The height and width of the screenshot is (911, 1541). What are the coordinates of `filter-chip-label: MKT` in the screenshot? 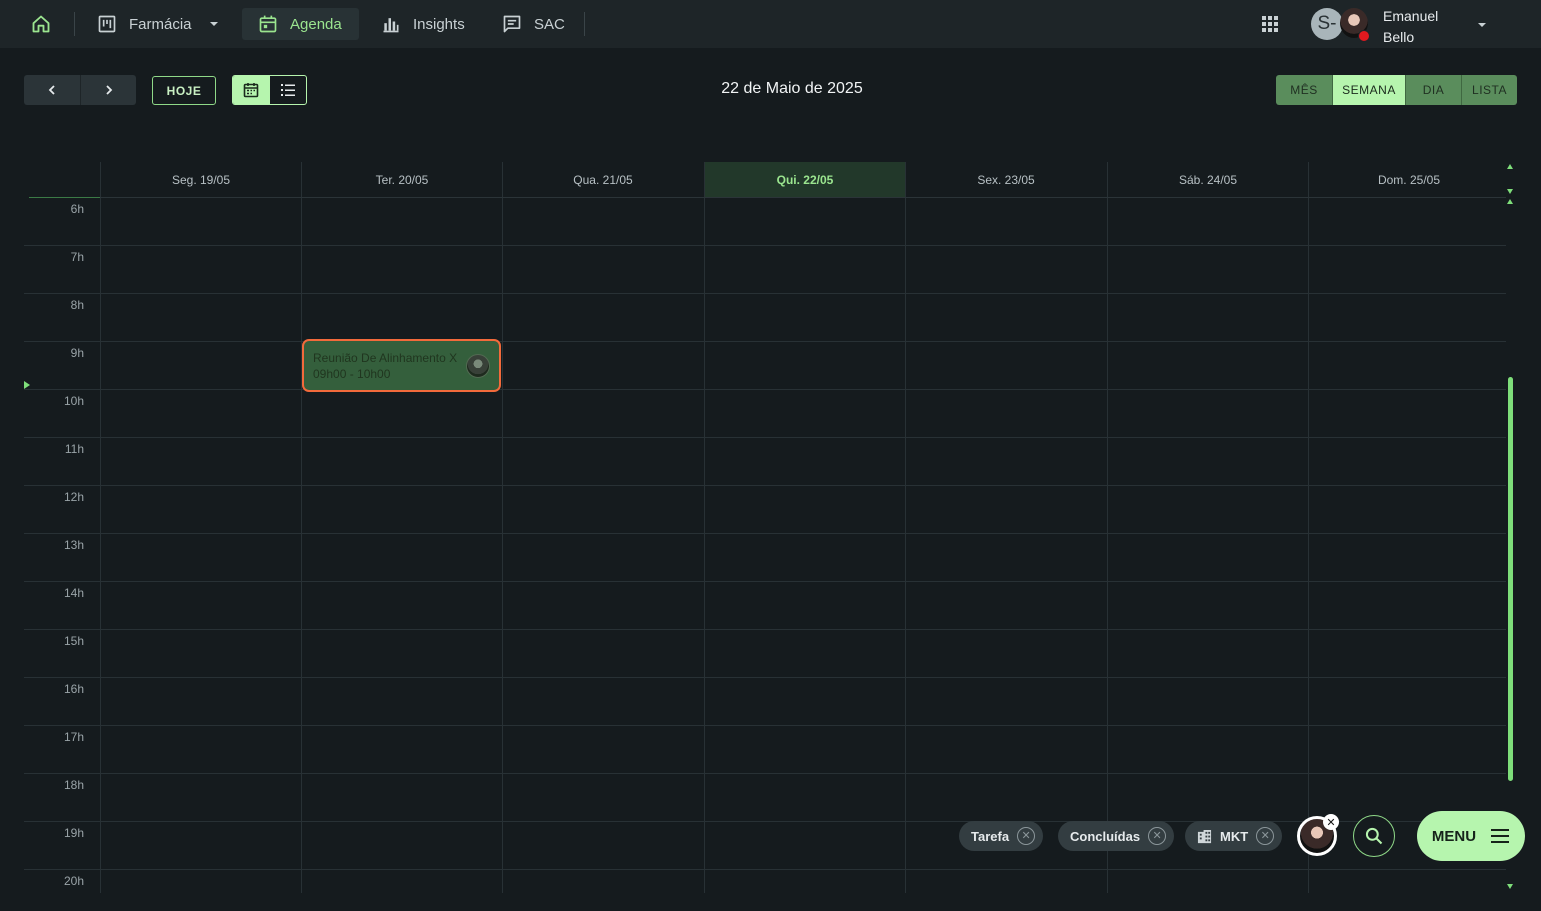 It's located at (1234, 836).